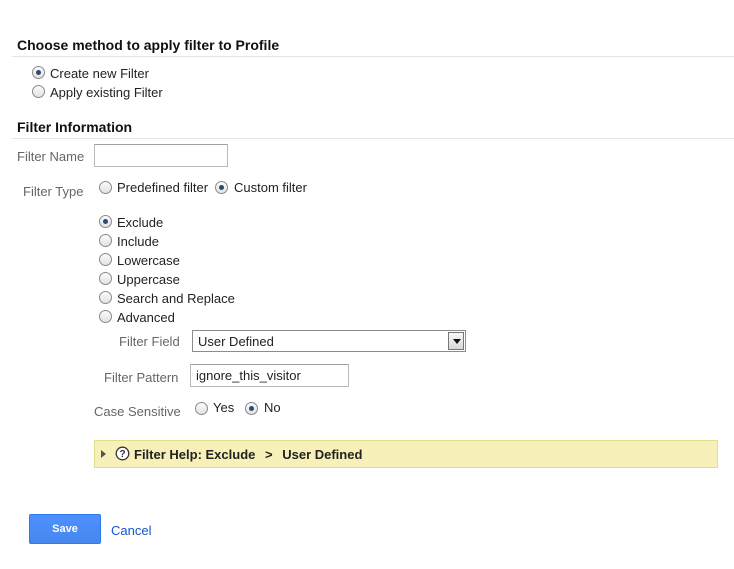  What do you see at coordinates (105, 240) in the screenshot?
I see `include-radio` at bounding box center [105, 240].